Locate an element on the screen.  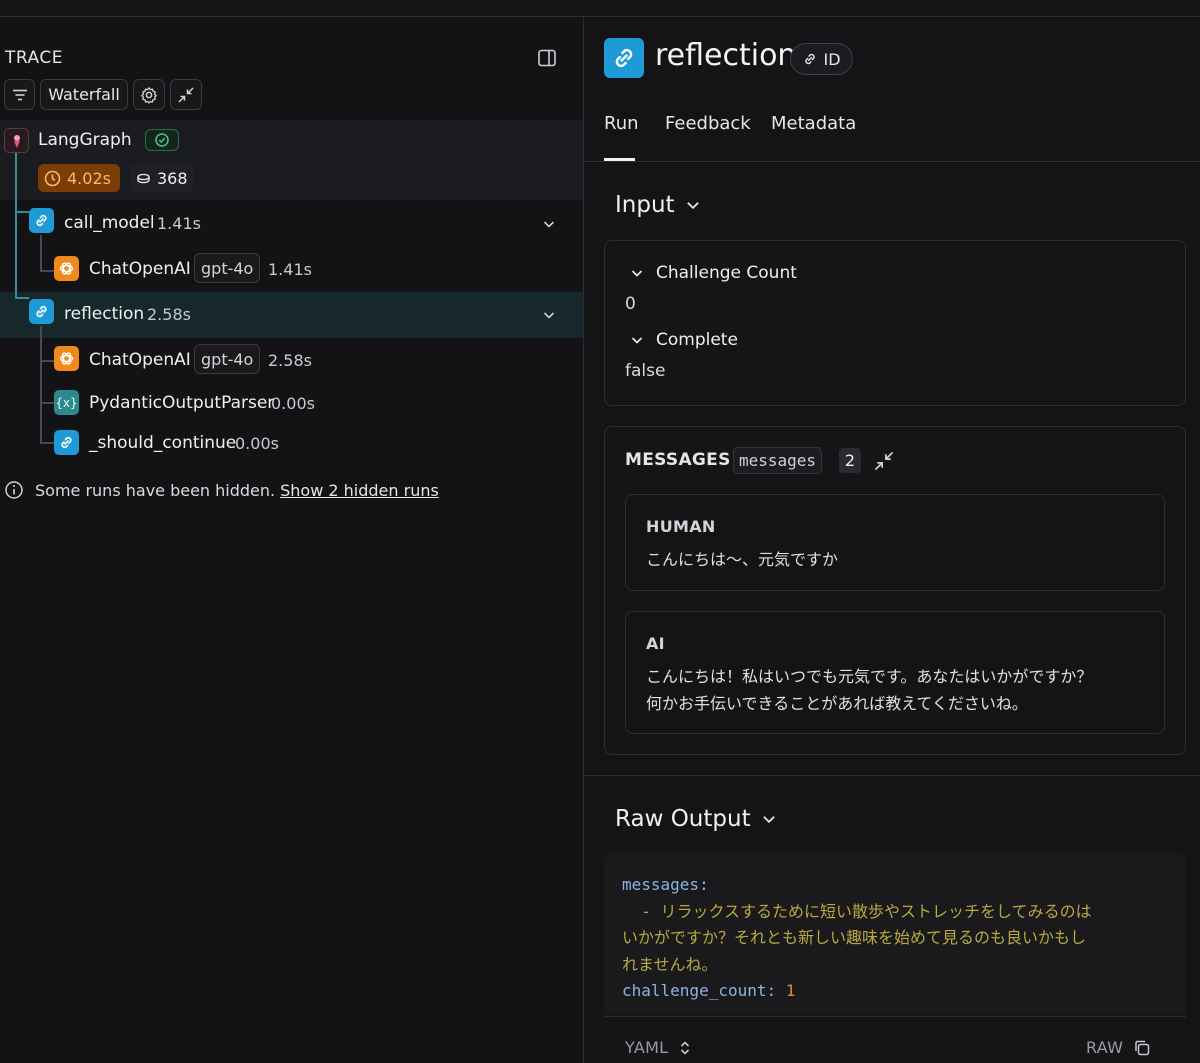
settings-button is located at coordinates (149, 94).